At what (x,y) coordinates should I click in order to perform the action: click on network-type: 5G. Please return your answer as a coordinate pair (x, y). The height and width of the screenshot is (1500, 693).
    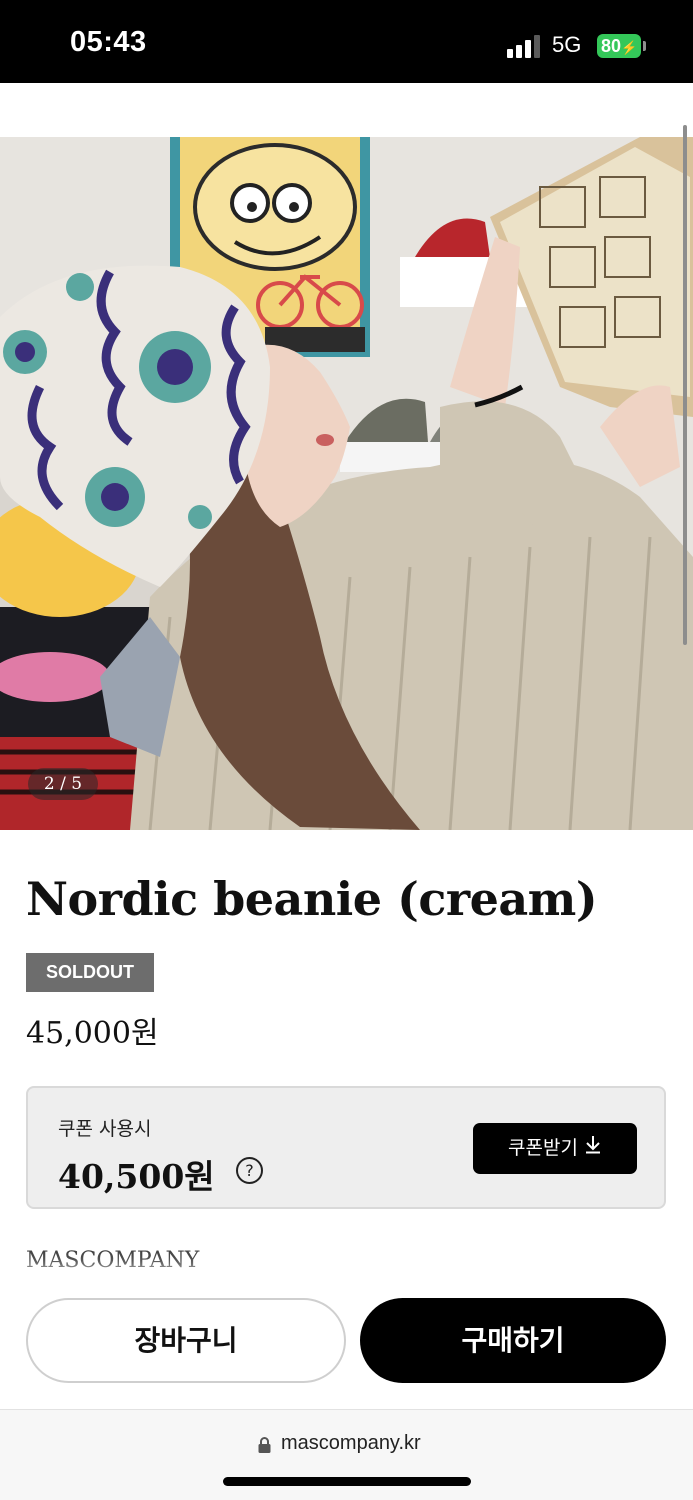
    Looking at the image, I should click on (567, 44).